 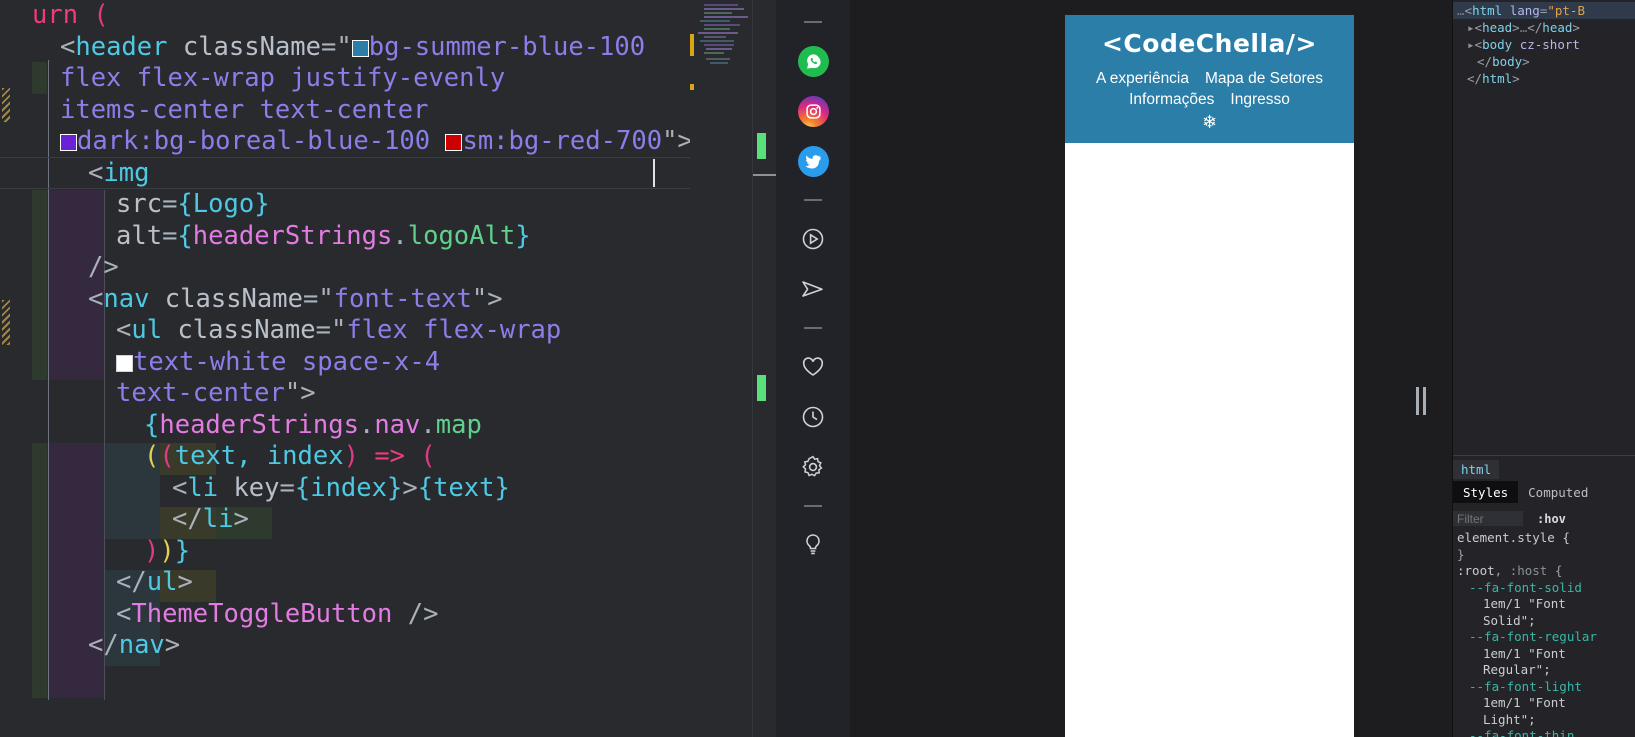 I want to click on breadcrumb: html, so click(x=1544, y=469).